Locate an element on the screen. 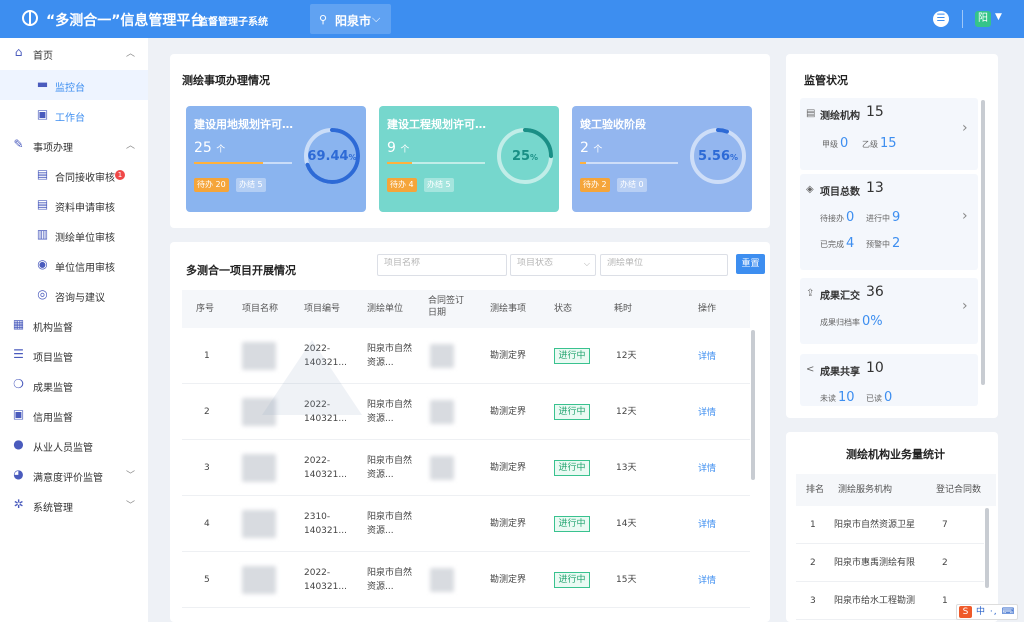 The width and height of the screenshot is (1024, 622). monitor-item-projects: ◈ 项目总数 13 待接办 0 进行中 9 已完成 4 预警中 2 › is located at coordinates (889, 222).